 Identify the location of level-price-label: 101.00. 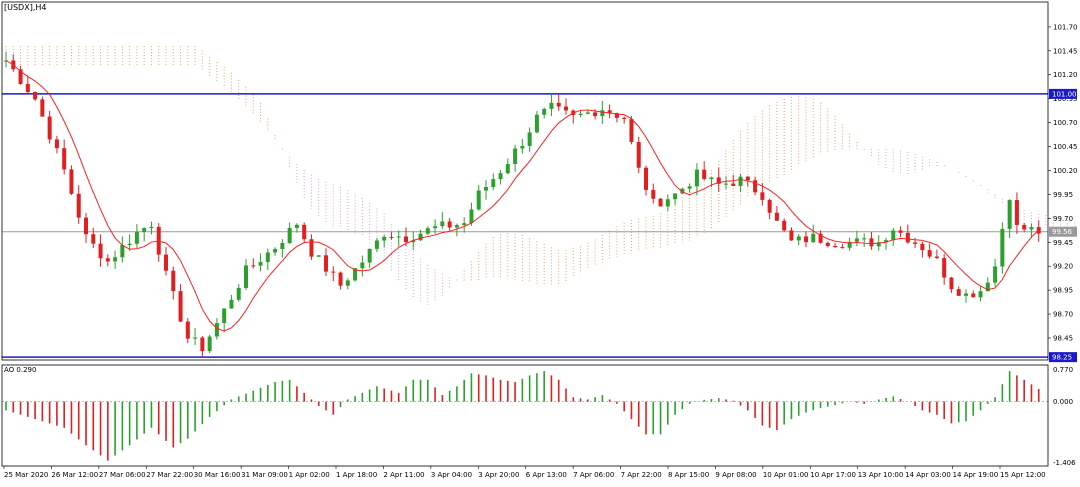
(1064, 94).